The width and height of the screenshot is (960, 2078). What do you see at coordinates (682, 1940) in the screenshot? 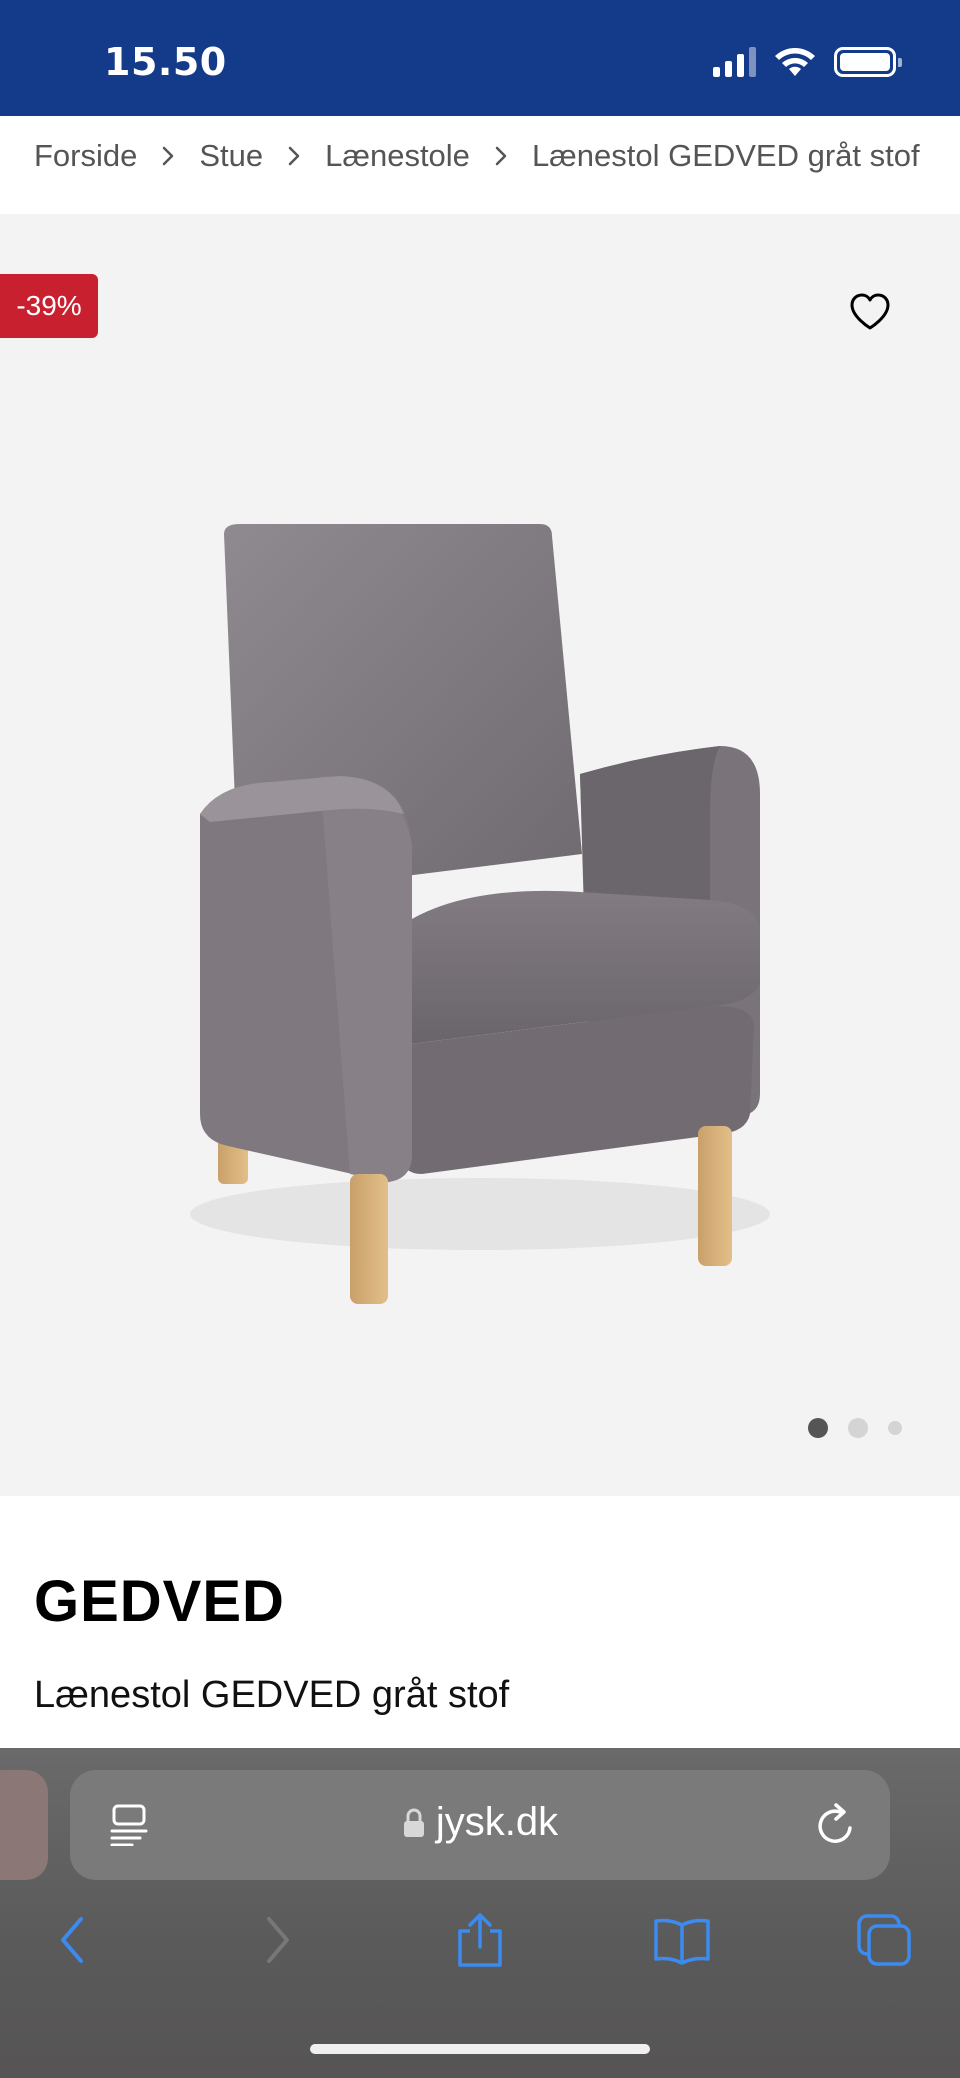
I see `bookmarks-icon` at bounding box center [682, 1940].